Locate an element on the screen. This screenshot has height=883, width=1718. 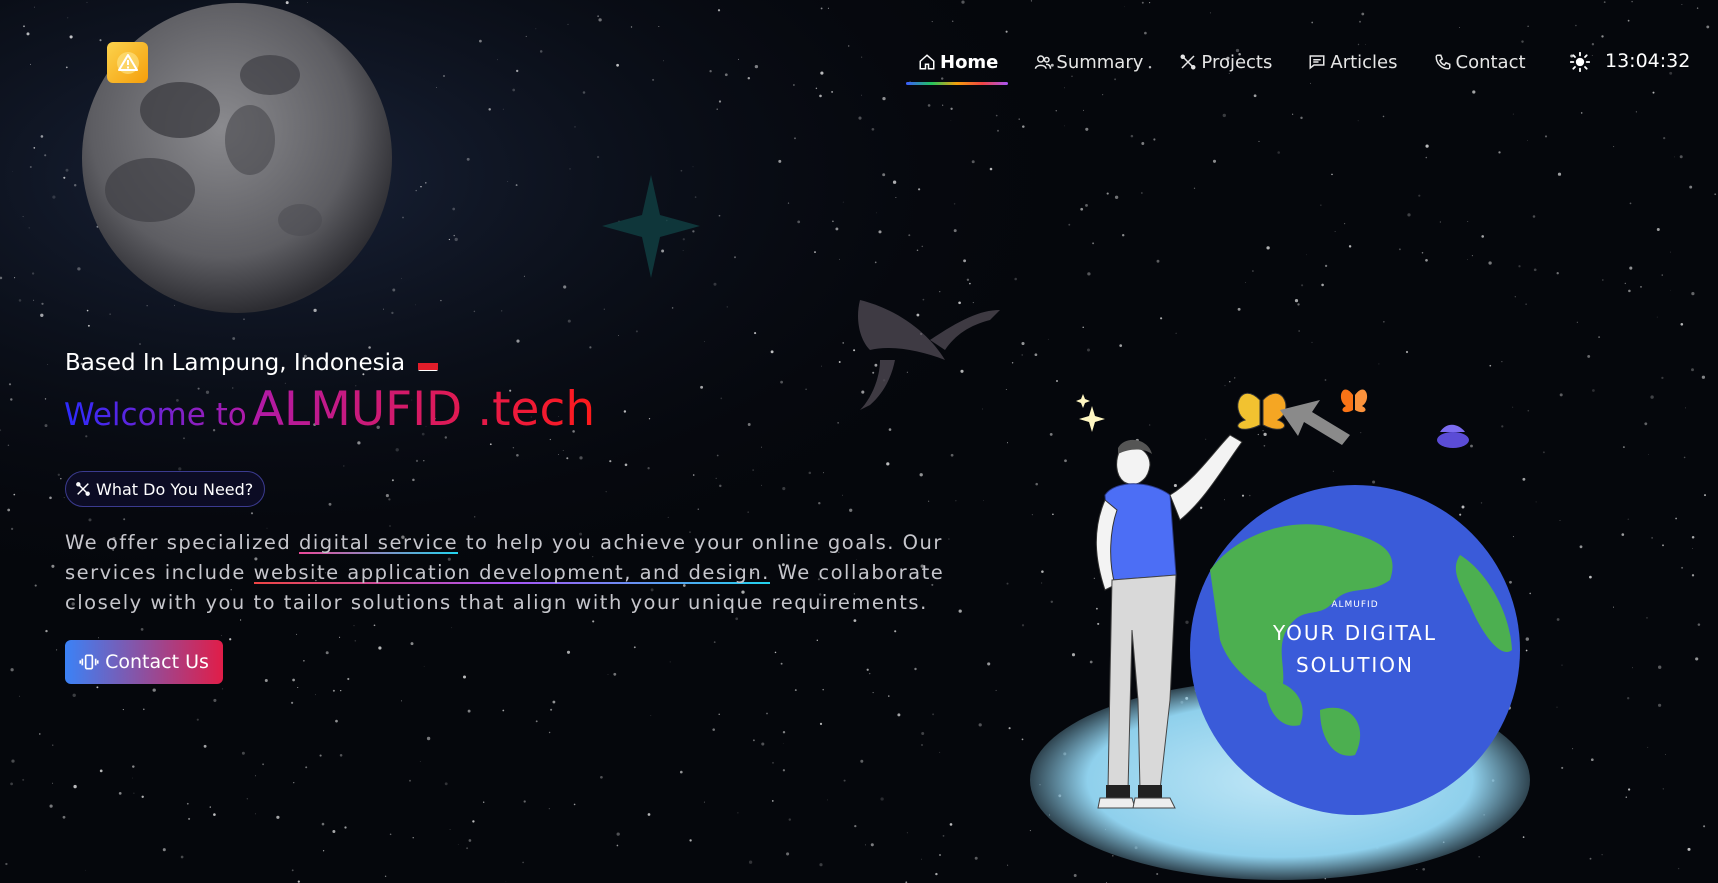
globe-line-2: SOLUTION is located at coordinates (1355, 665).